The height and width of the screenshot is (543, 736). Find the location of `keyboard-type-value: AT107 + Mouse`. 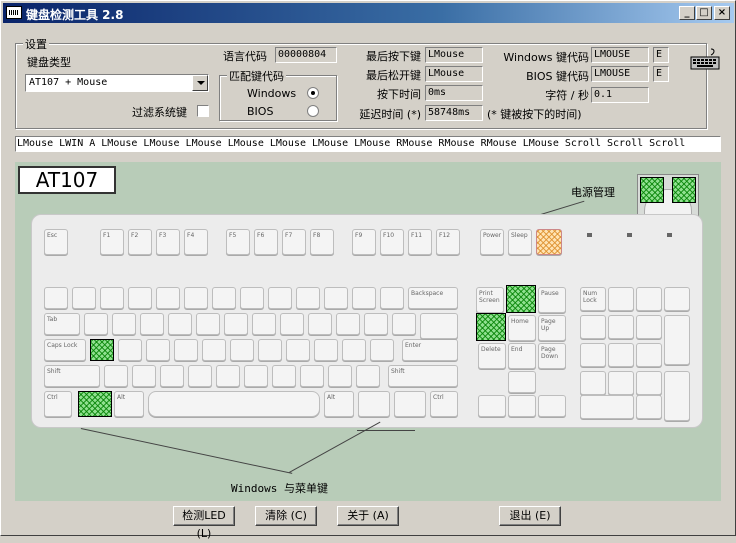

keyboard-type-value: AT107 + Mouse is located at coordinates (68, 82).